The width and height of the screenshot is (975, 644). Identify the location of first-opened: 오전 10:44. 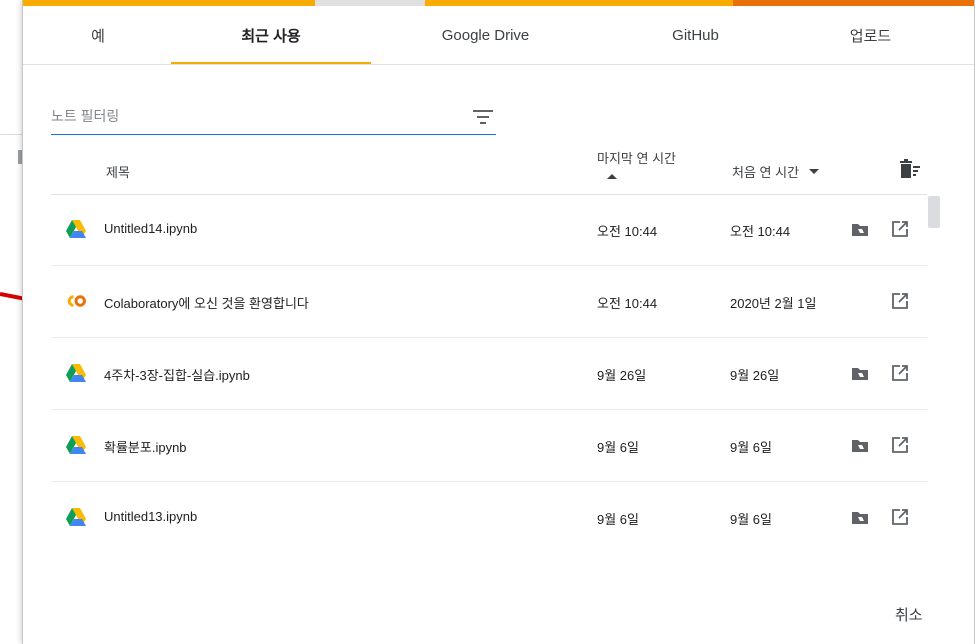
(760, 231).